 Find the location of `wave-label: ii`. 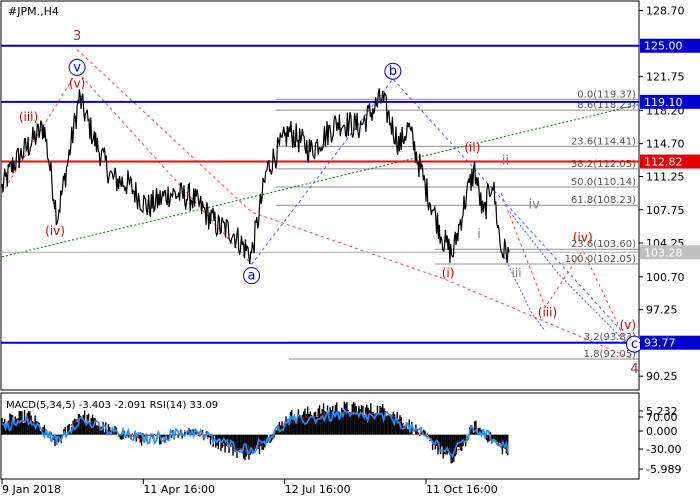

wave-label: ii is located at coordinates (505, 161).